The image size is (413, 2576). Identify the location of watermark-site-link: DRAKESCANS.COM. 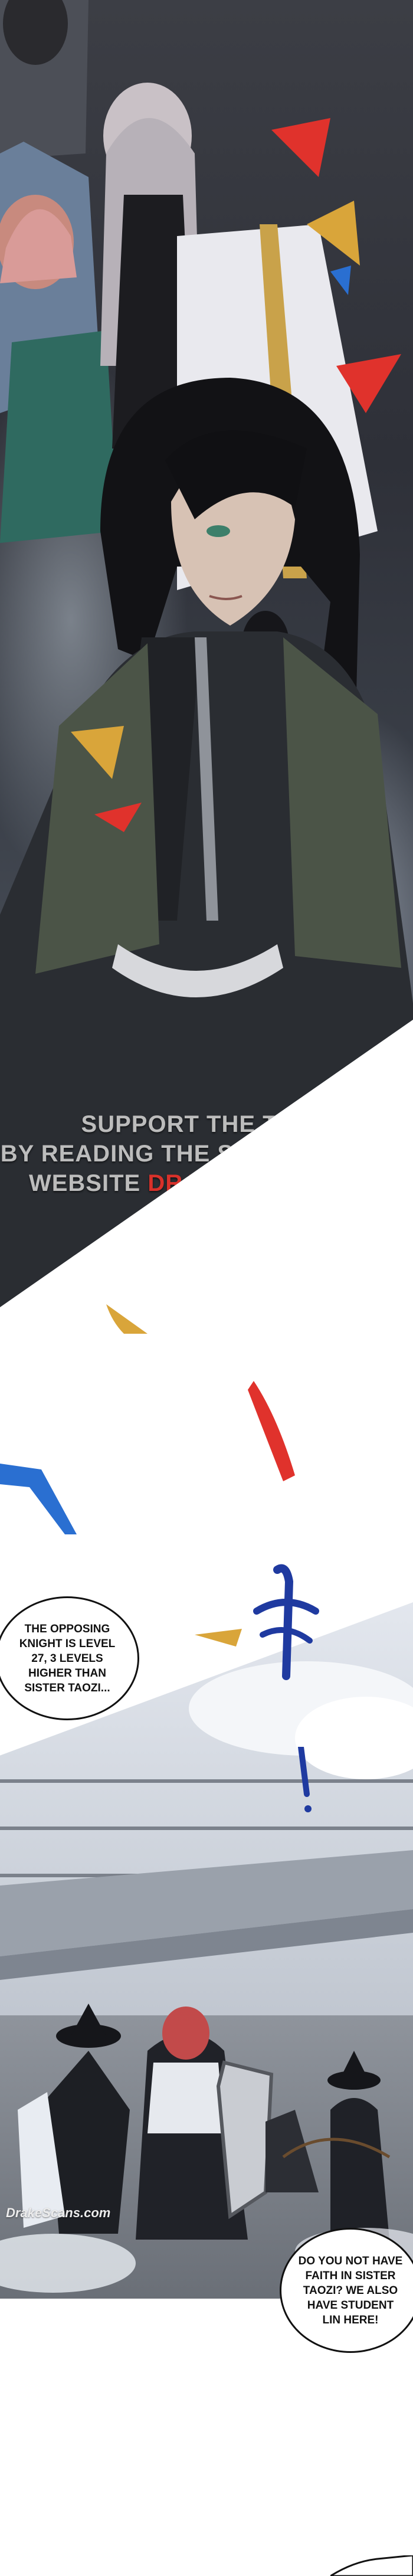
(266, 1183).